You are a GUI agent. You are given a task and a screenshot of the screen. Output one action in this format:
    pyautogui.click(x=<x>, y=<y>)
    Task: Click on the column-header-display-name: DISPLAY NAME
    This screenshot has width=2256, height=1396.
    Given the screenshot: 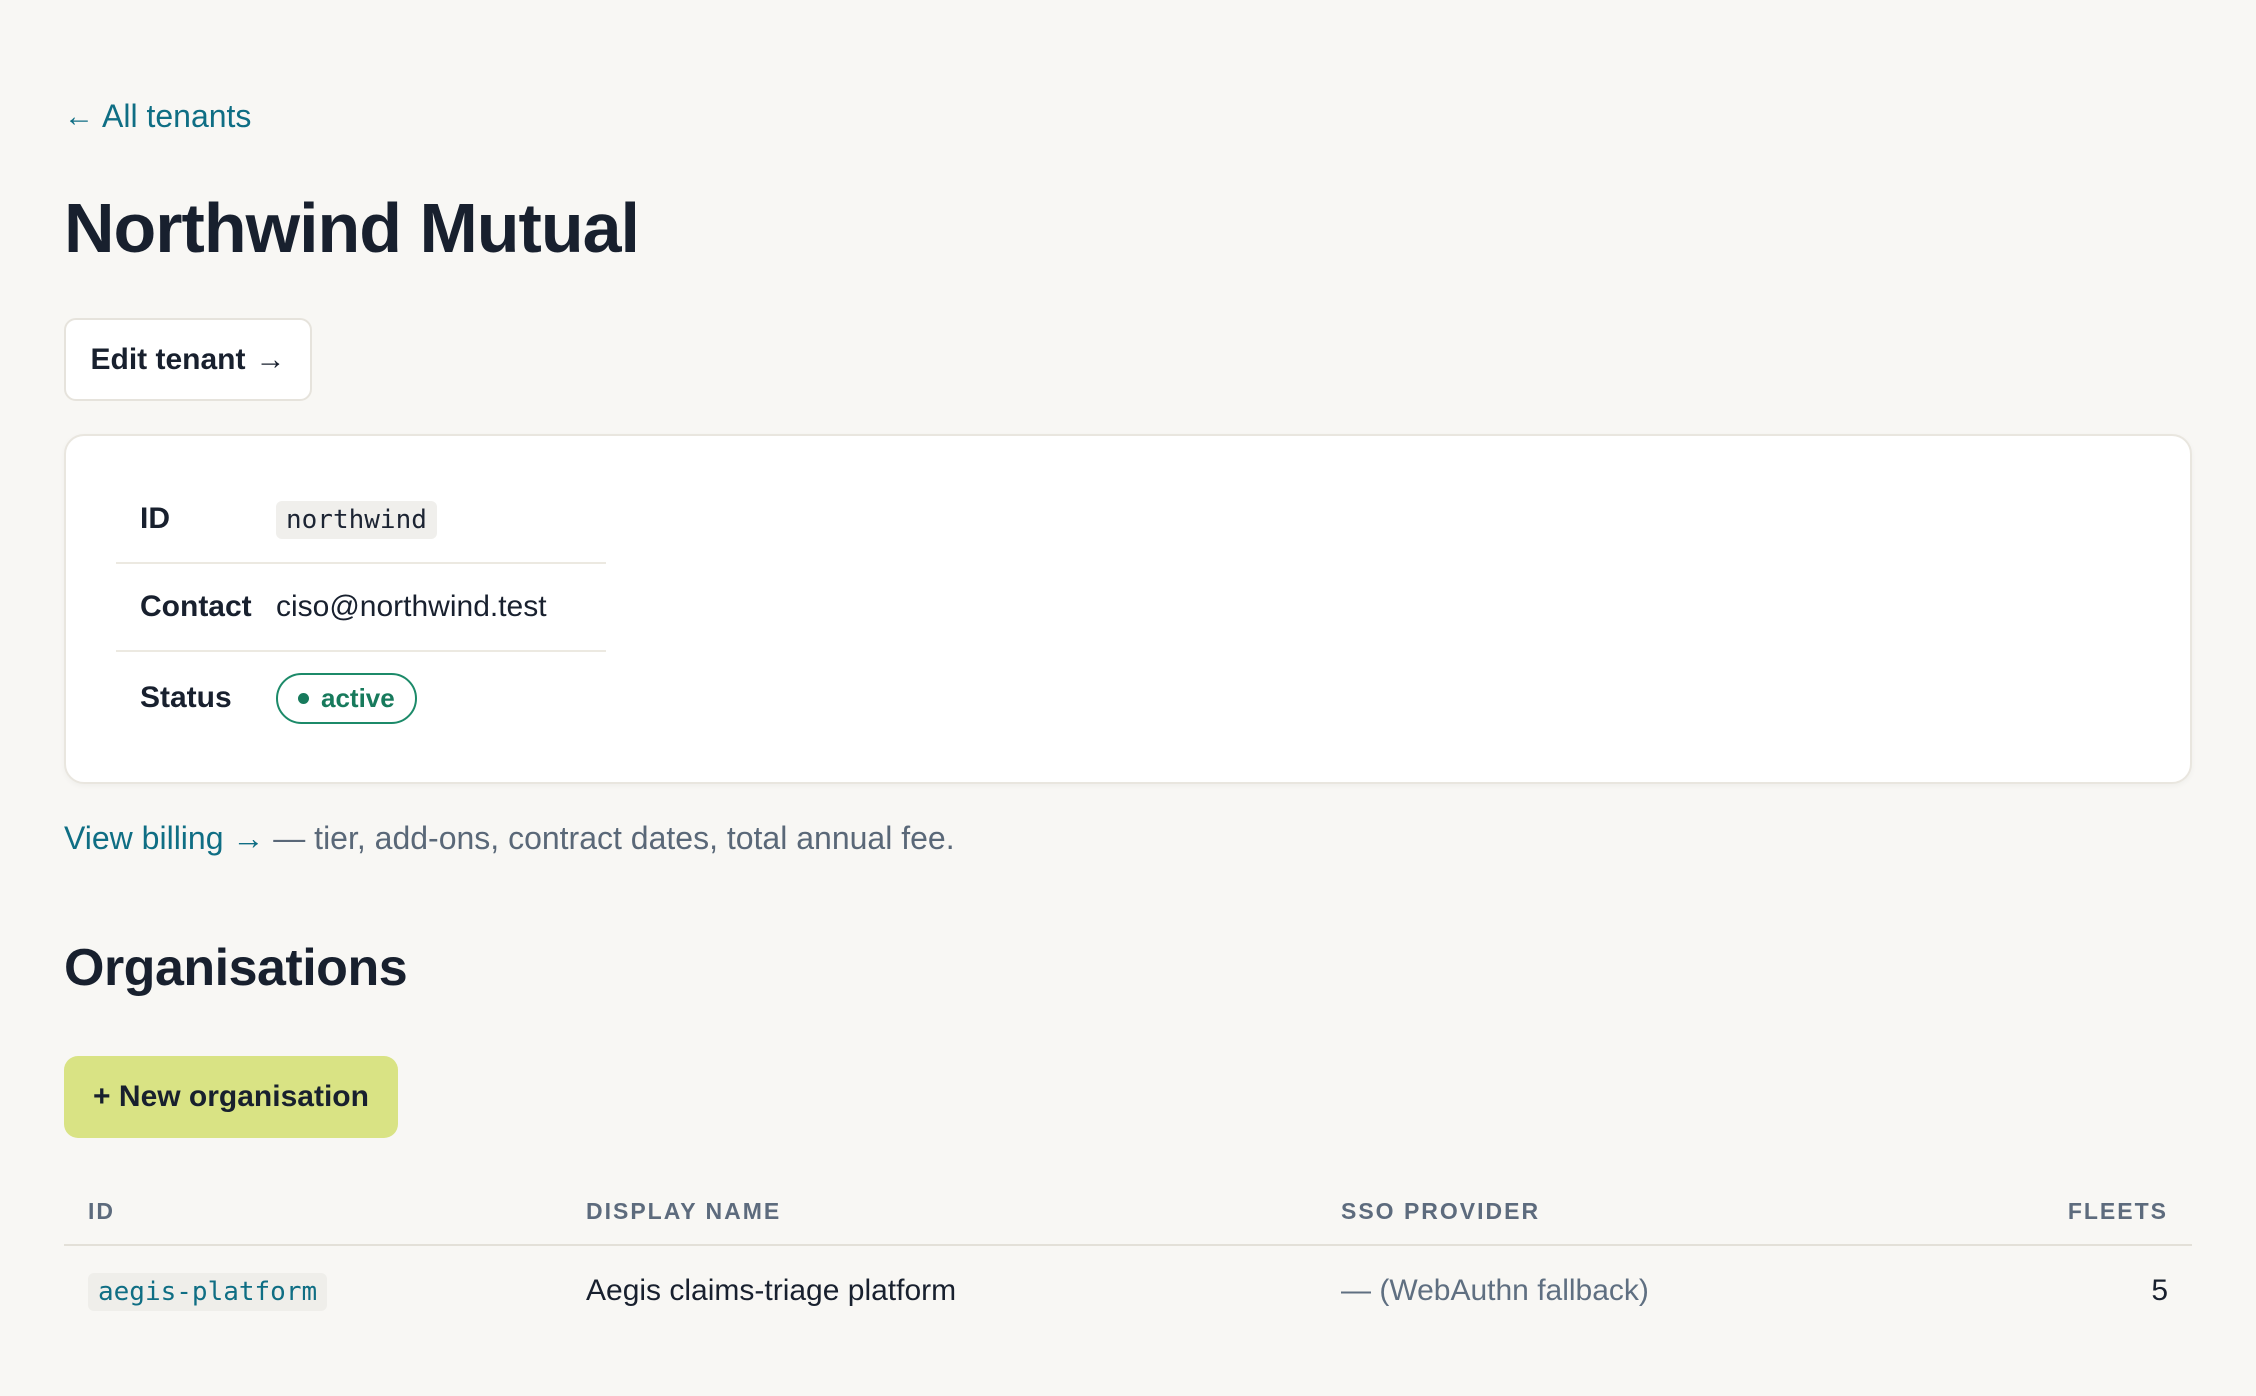 What is the action you would take?
    pyautogui.click(x=684, y=1210)
    